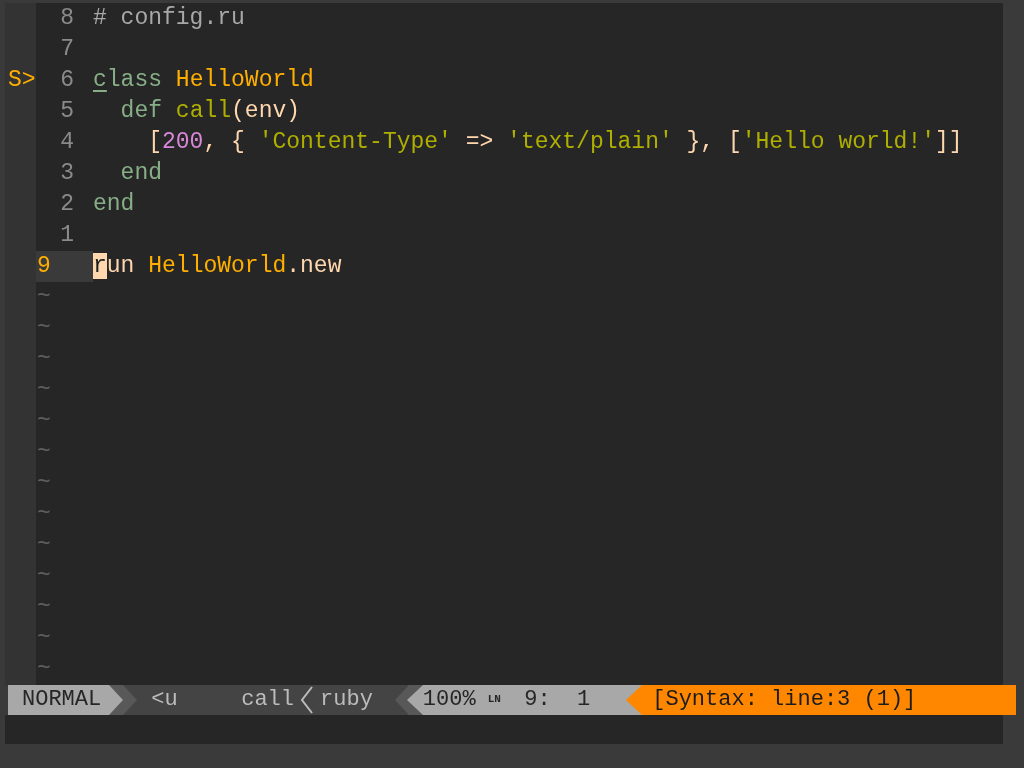  What do you see at coordinates (164, 700) in the screenshot?
I see `status-text: <u` at bounding box center [164, 700].